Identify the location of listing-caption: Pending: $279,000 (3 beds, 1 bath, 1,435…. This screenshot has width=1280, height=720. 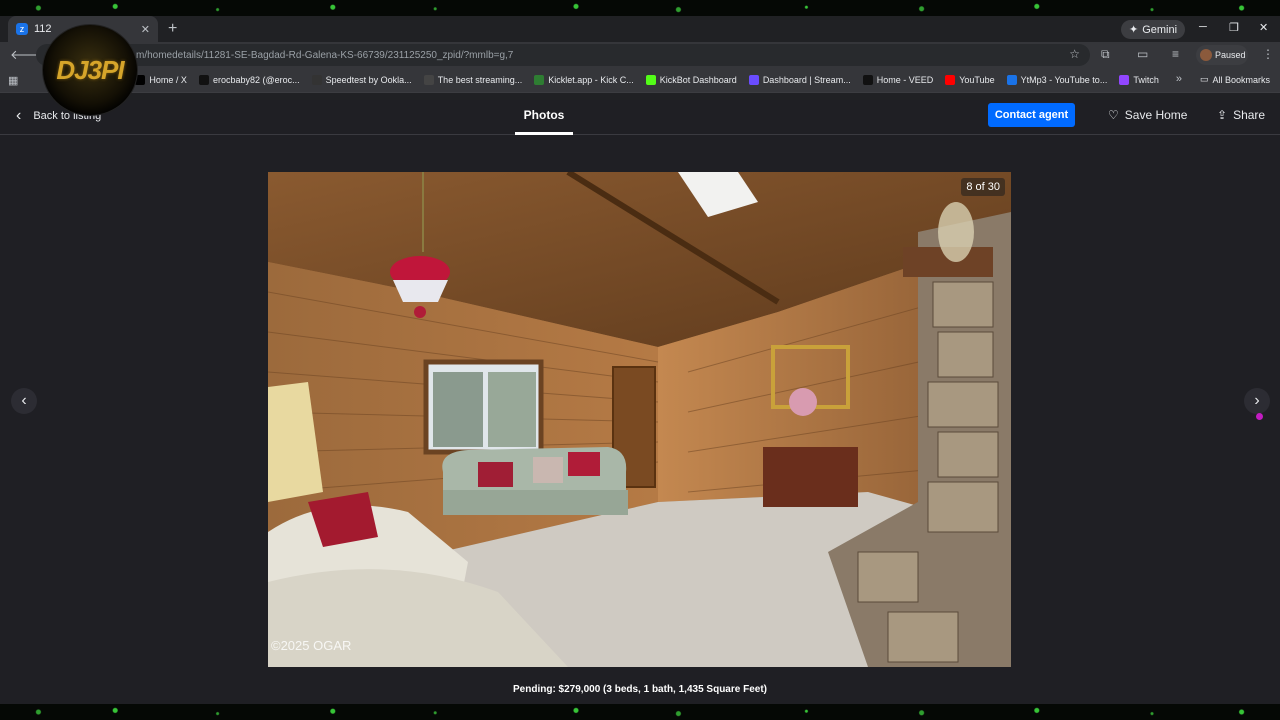
(640, 689).